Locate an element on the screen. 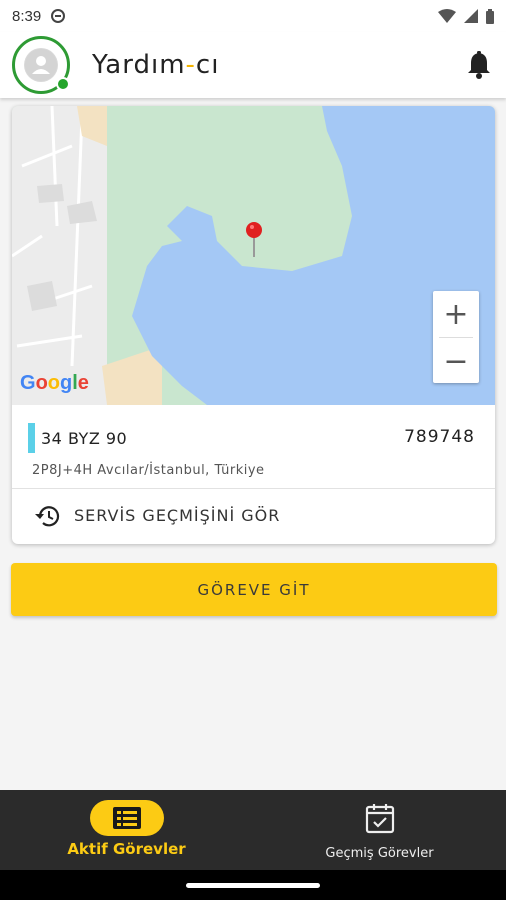 The width and height of the screenshot is (506, 900). google-letter: e is located at coordinates (83, 383).